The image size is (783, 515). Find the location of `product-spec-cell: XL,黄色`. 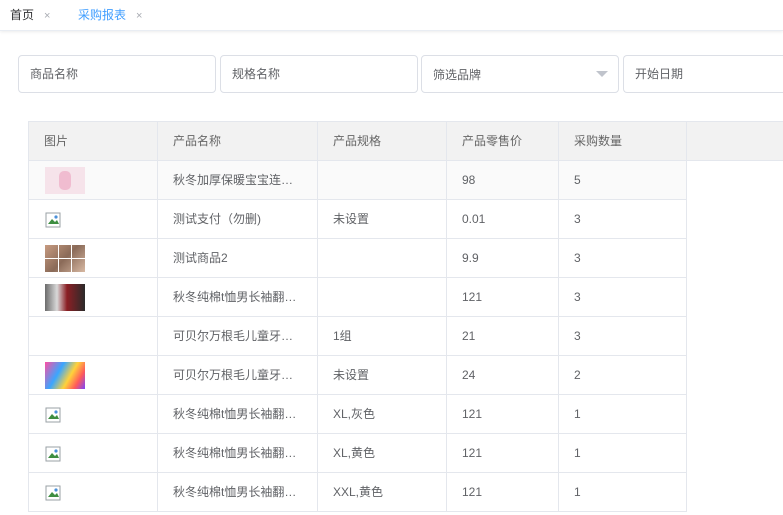

product-spec-cell: XL,黄色 is located at coordinates (382, 453).